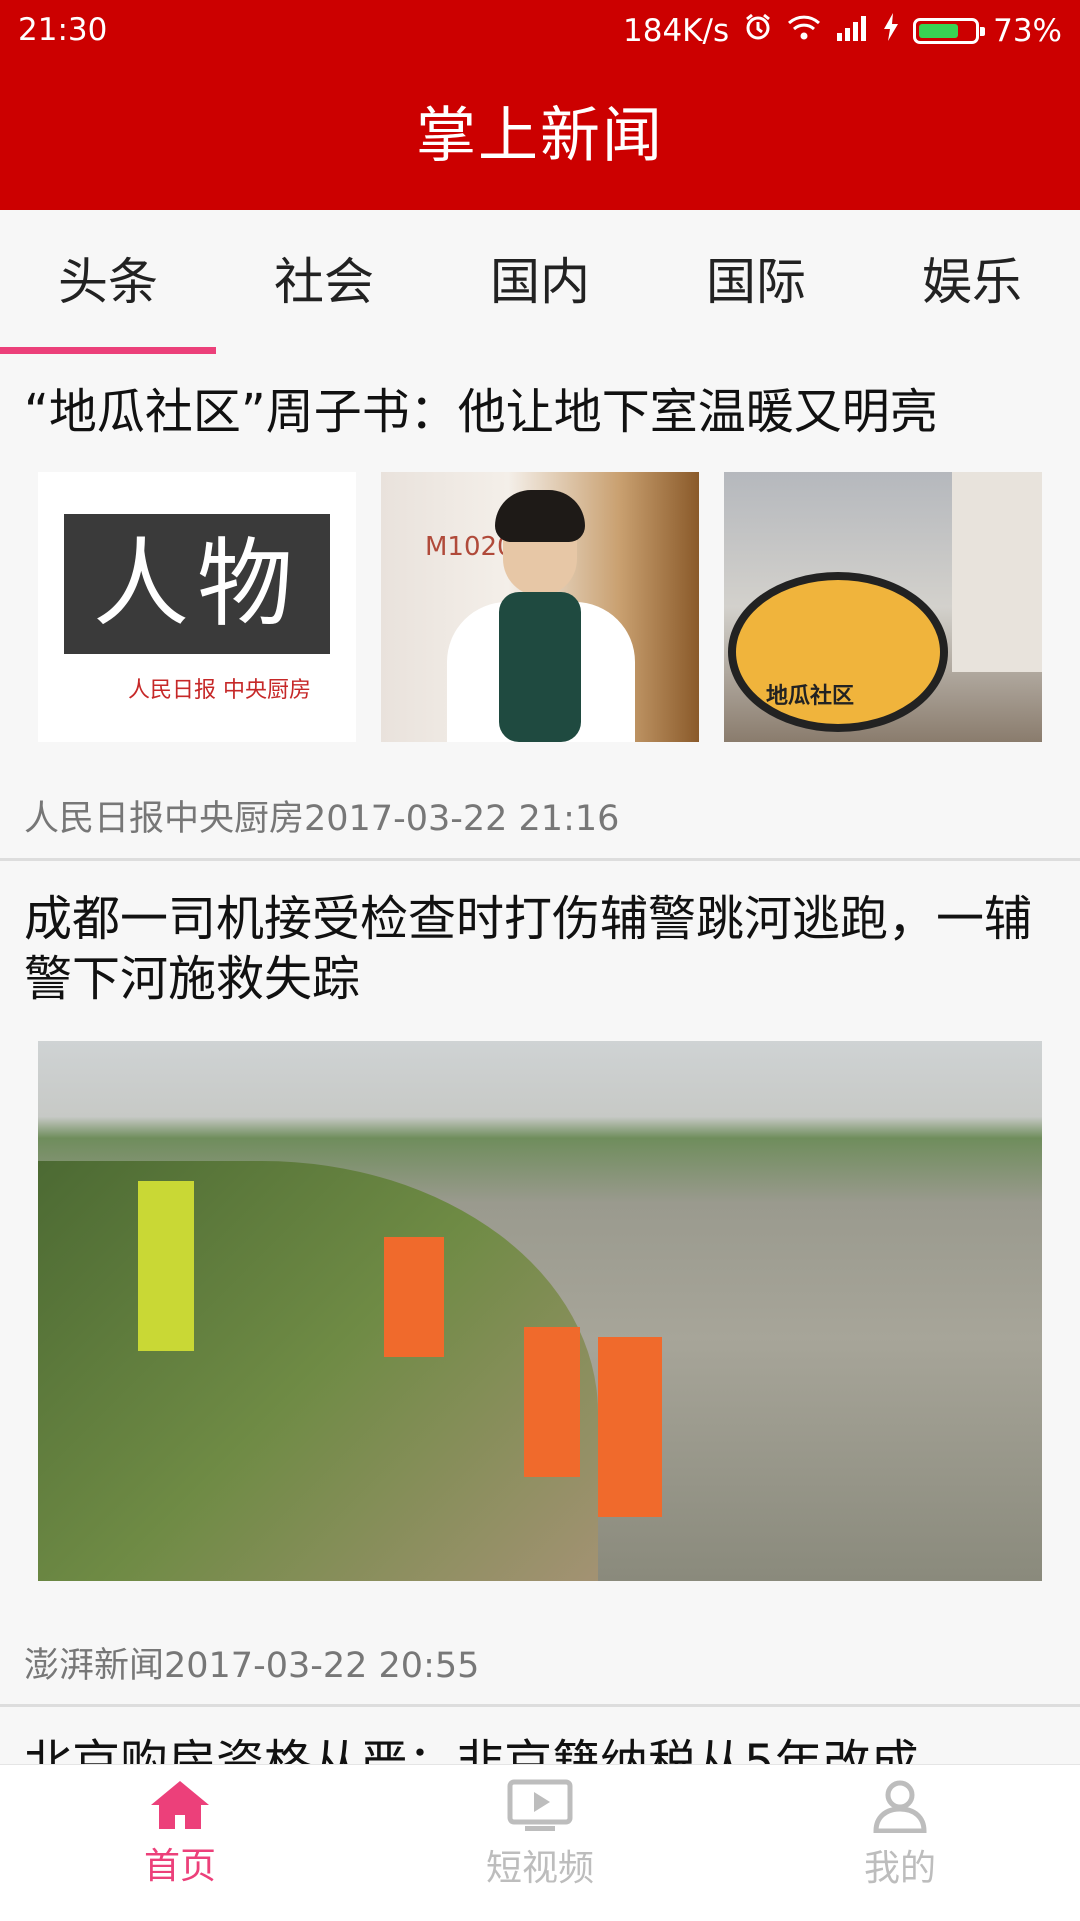 Image resolution: width=1080 pixels, height=1921 pixels. Describe the element at coordinates (219, 690) in the screenshot. I see `logo-caption: 人民日报 中央厨房` at that location.